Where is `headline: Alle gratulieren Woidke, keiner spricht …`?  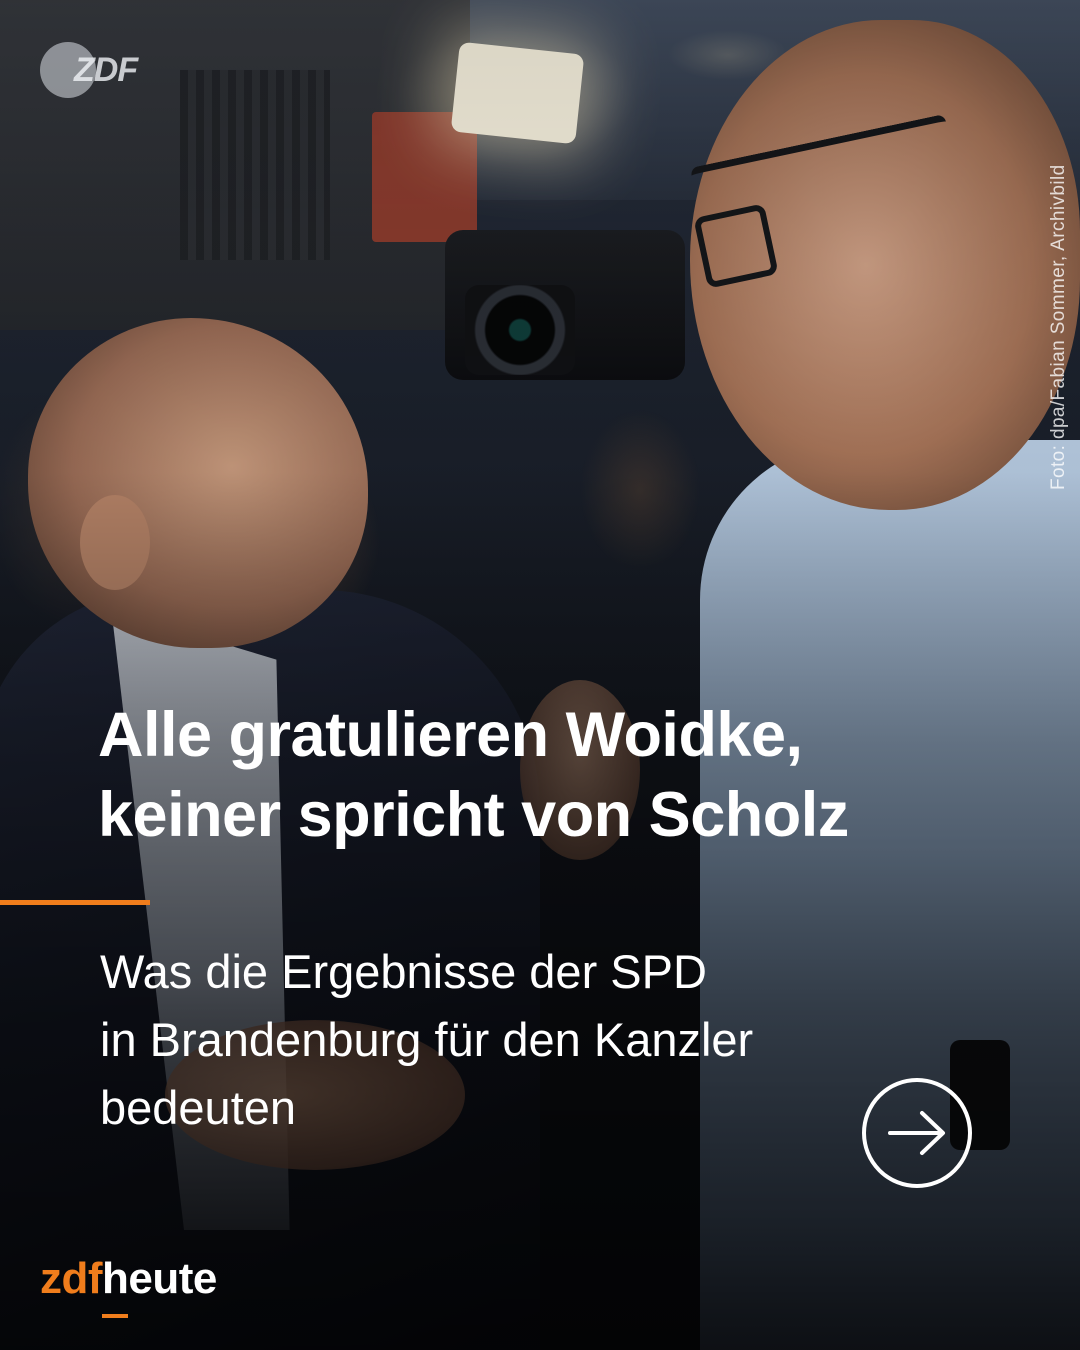 headline: Alle gratulieren Woidke, keiner spricht … is located at coordinates (578, 775).